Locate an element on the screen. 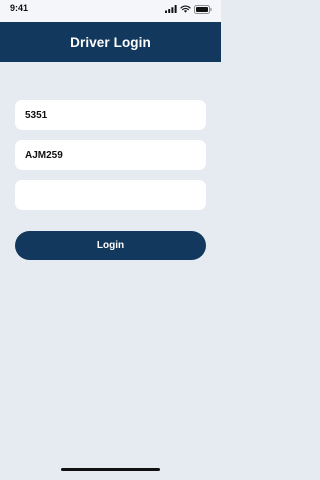  home-indicator is located at coordinates (110, 469).